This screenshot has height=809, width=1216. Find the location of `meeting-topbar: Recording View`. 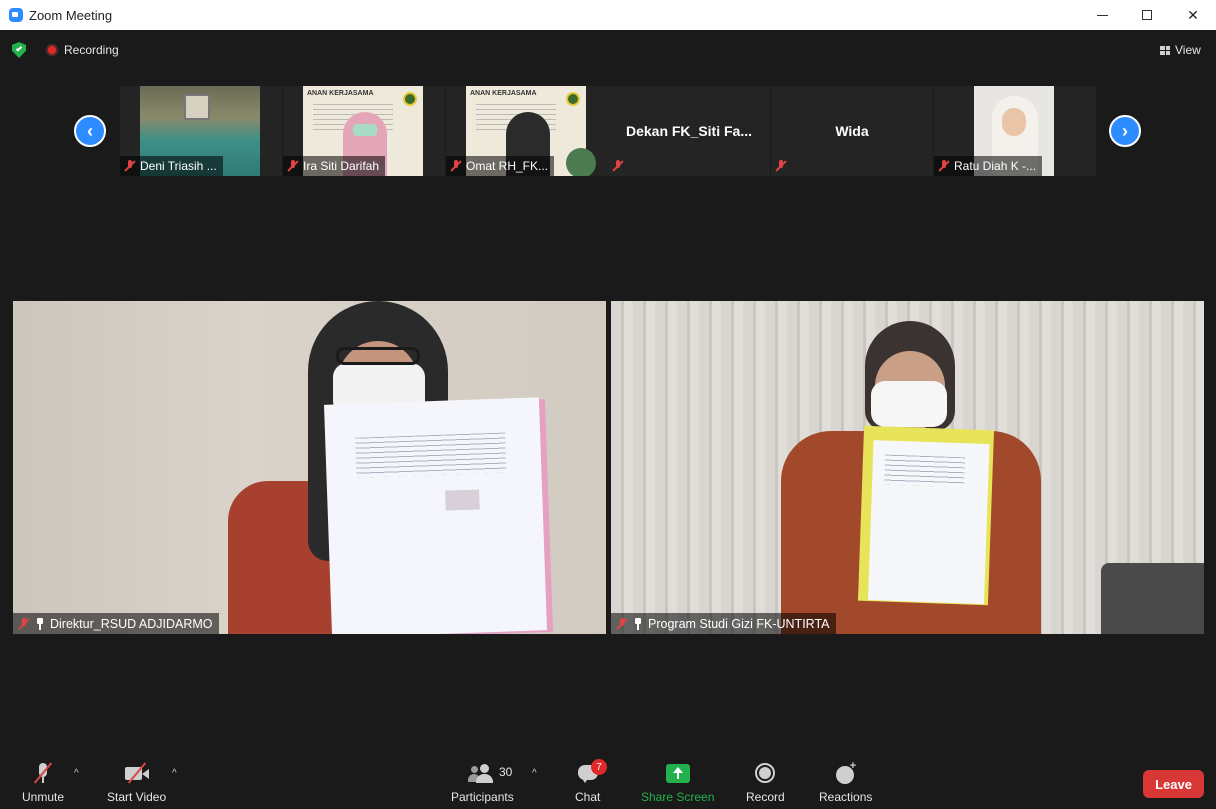

meeting-topbar: Recording View is located at coordinates (608, 50).